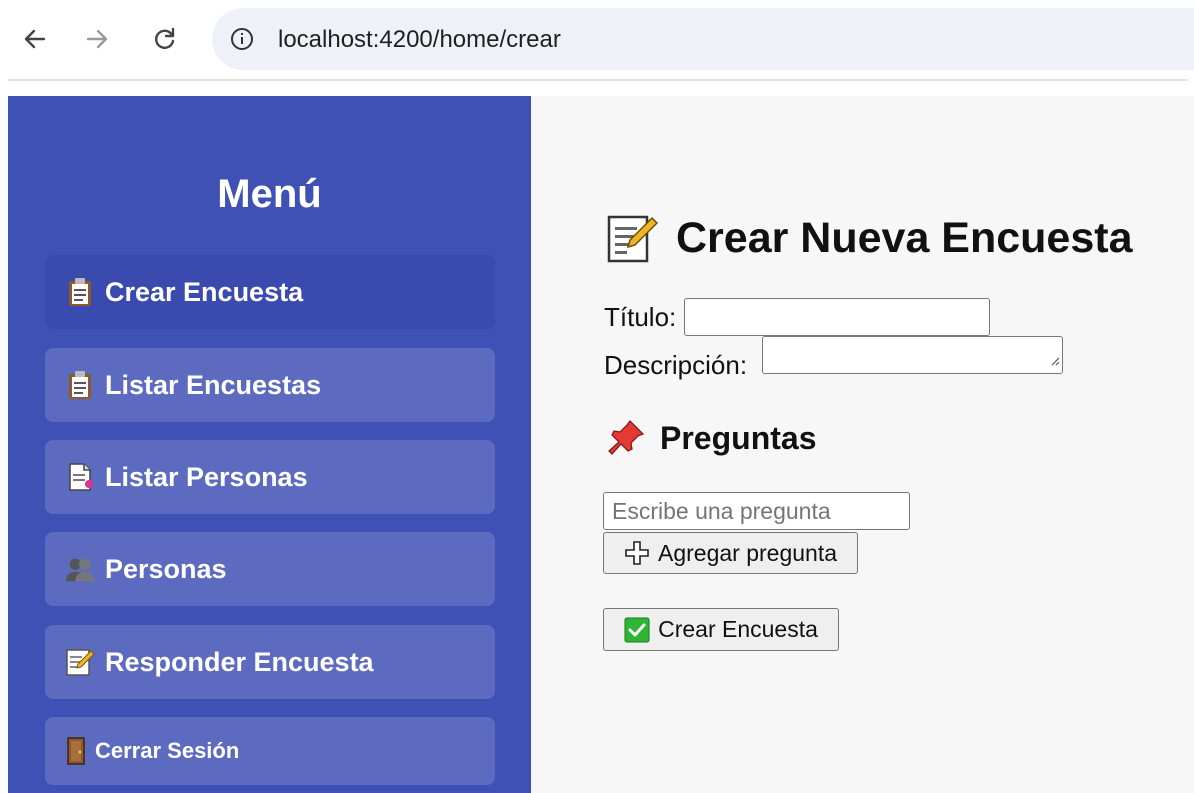 The image size is (1194, 793). What do you see at coordinates (637, 553) in the screenshot?
I see `plus-icon` at bounding box center [637, 553].